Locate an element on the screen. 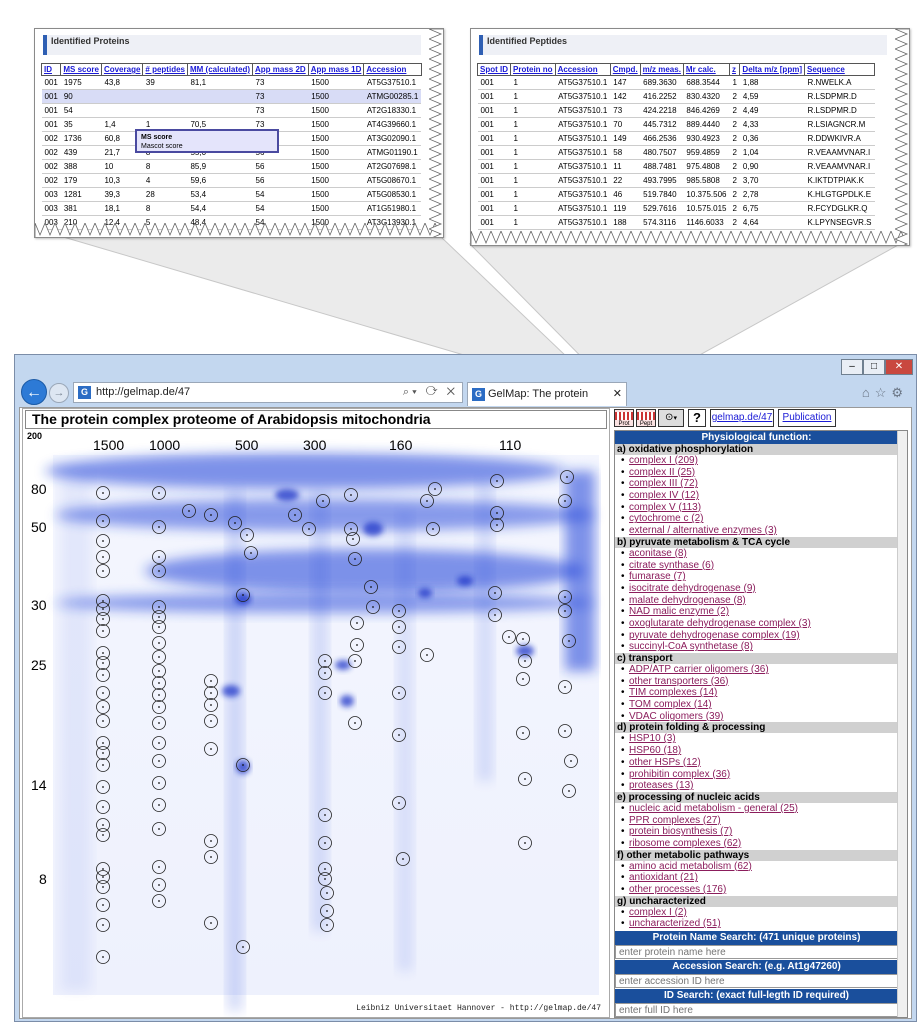 The height and width of the screenshot is (1033, 917). column-header: App mass 2D is located at coordinates (280, 69).